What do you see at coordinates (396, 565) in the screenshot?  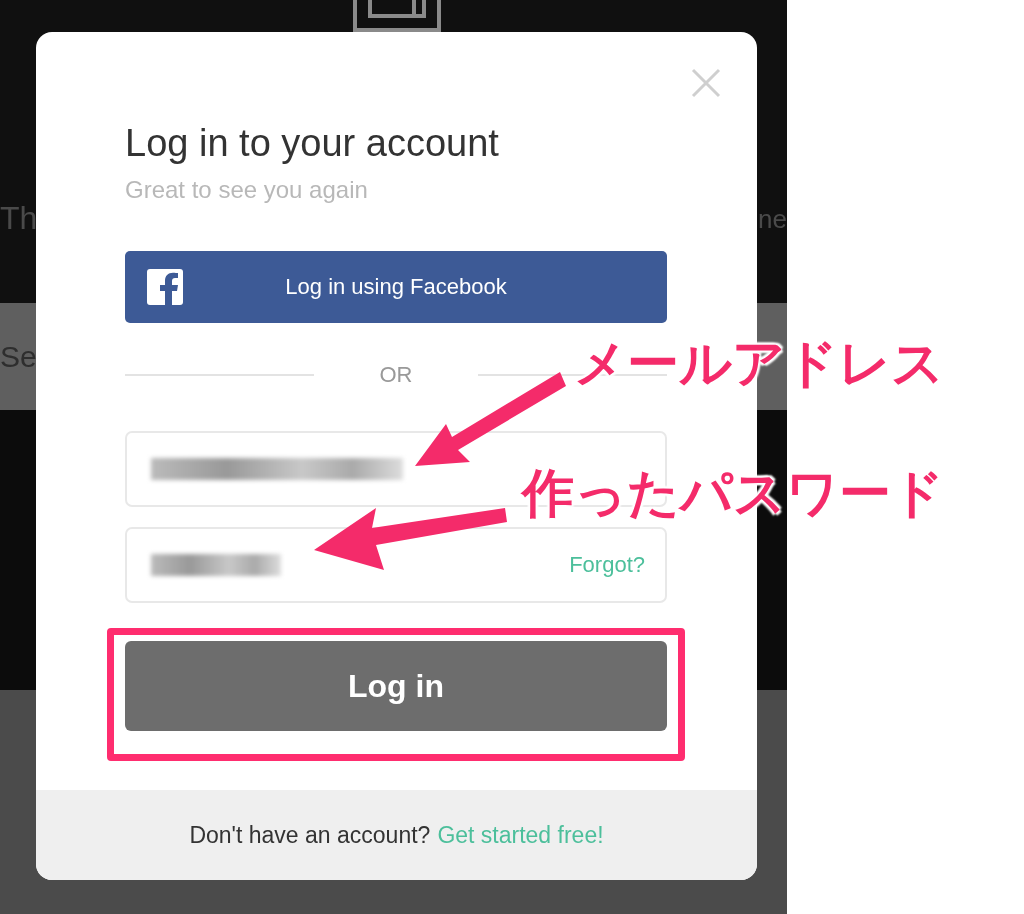 I see `password-field: Forgot?` at bounding box center [396, 565].